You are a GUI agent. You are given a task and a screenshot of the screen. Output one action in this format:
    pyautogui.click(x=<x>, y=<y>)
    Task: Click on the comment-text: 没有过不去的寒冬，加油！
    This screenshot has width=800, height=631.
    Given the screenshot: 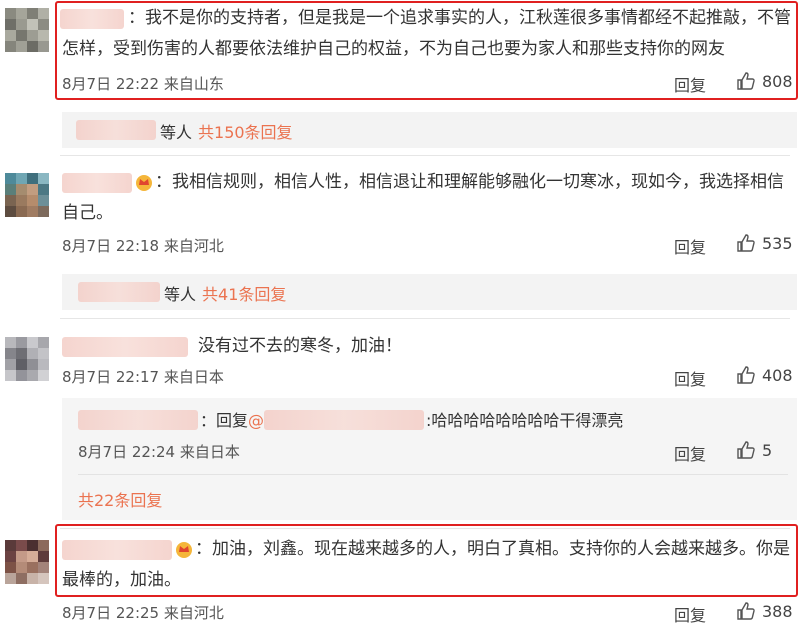 What is the action you would take?
    pyautogui.click(x=300, y=346)
    